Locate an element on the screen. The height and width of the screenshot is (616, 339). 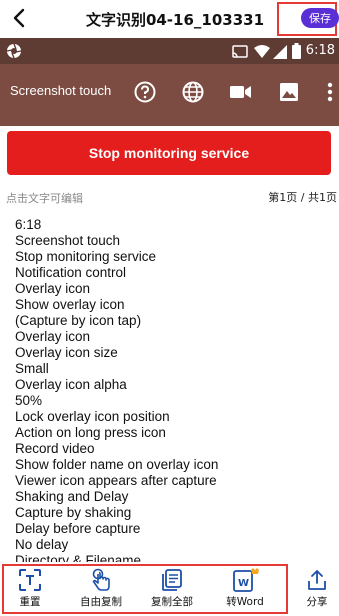
aperture-icon is located at coordinates (14, 53).